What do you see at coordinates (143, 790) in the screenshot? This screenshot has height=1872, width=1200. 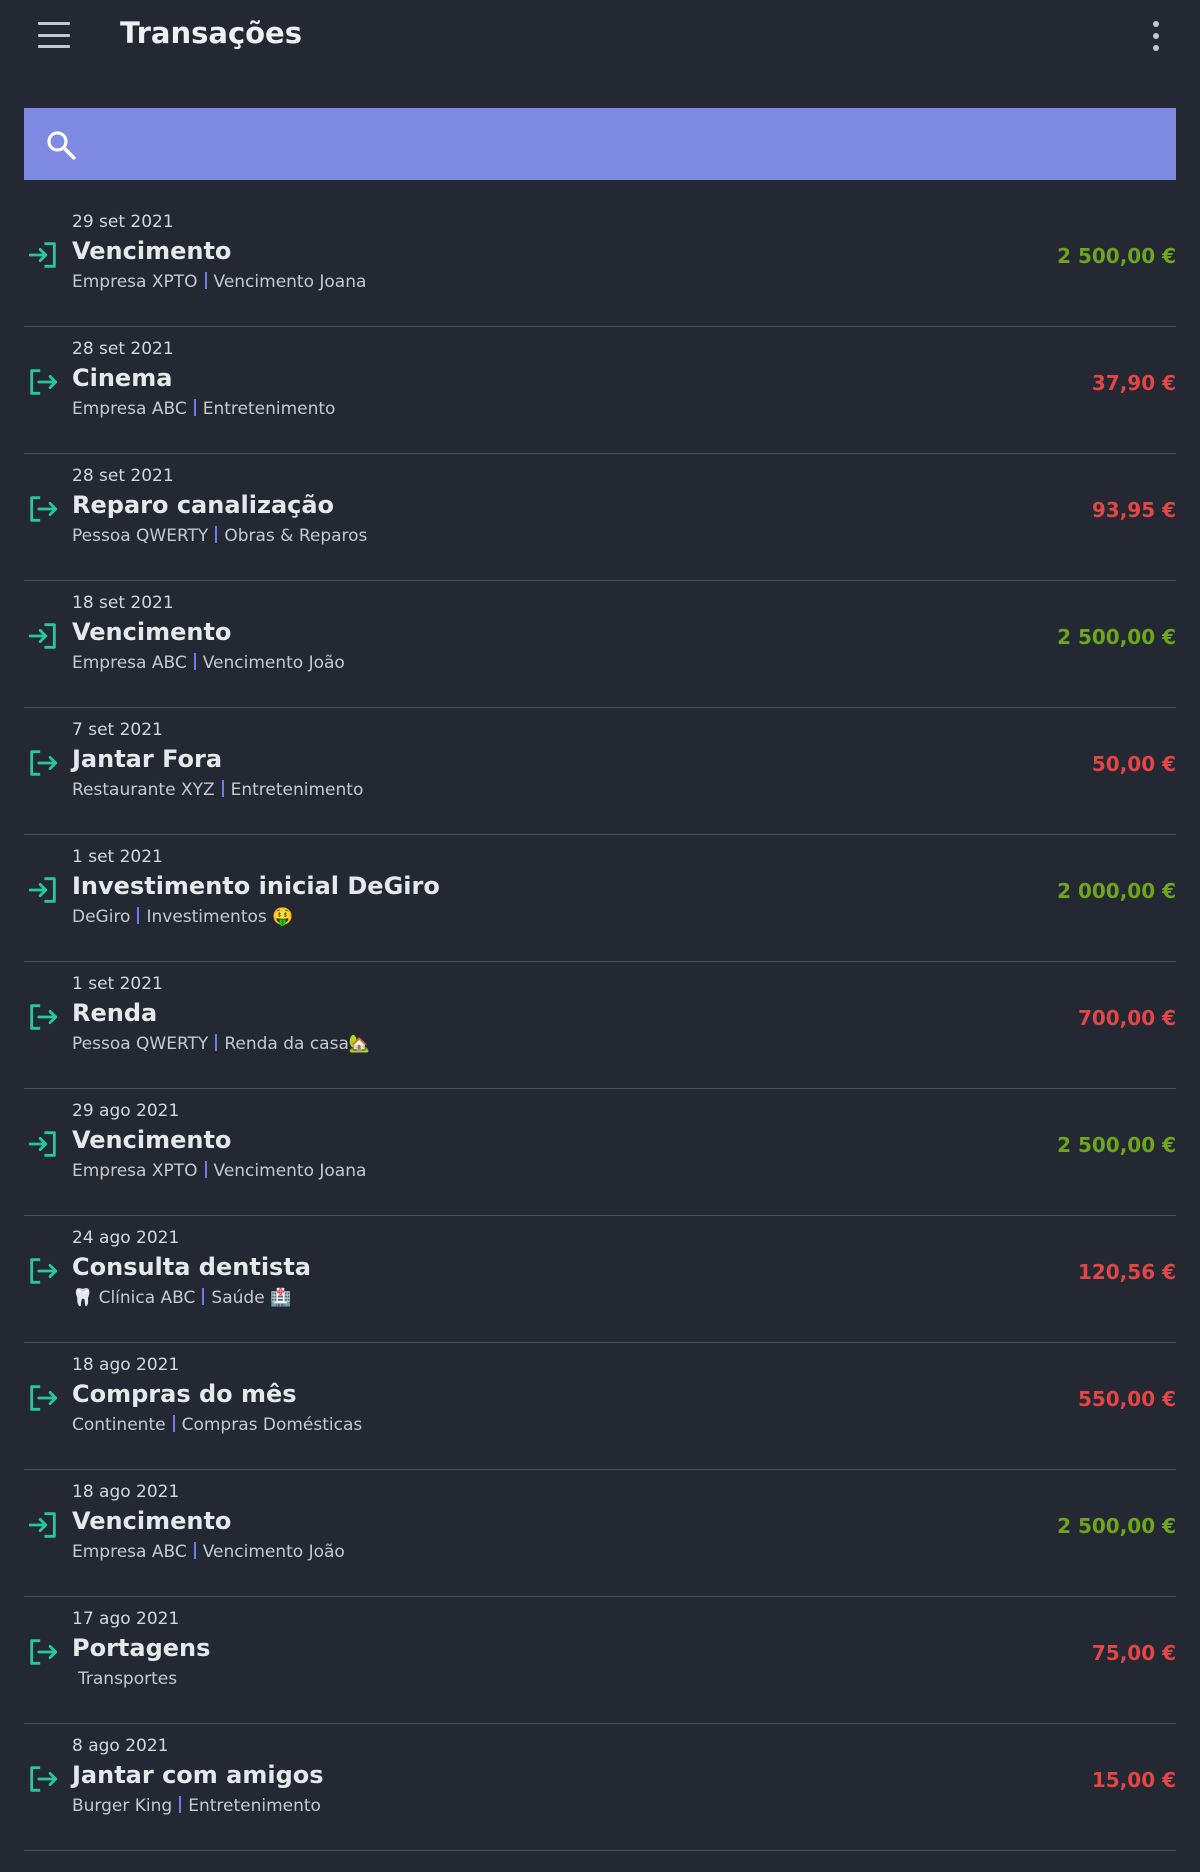 I see `transaction-entity: Restaurante XYZ` at bounding box center [143, 790].